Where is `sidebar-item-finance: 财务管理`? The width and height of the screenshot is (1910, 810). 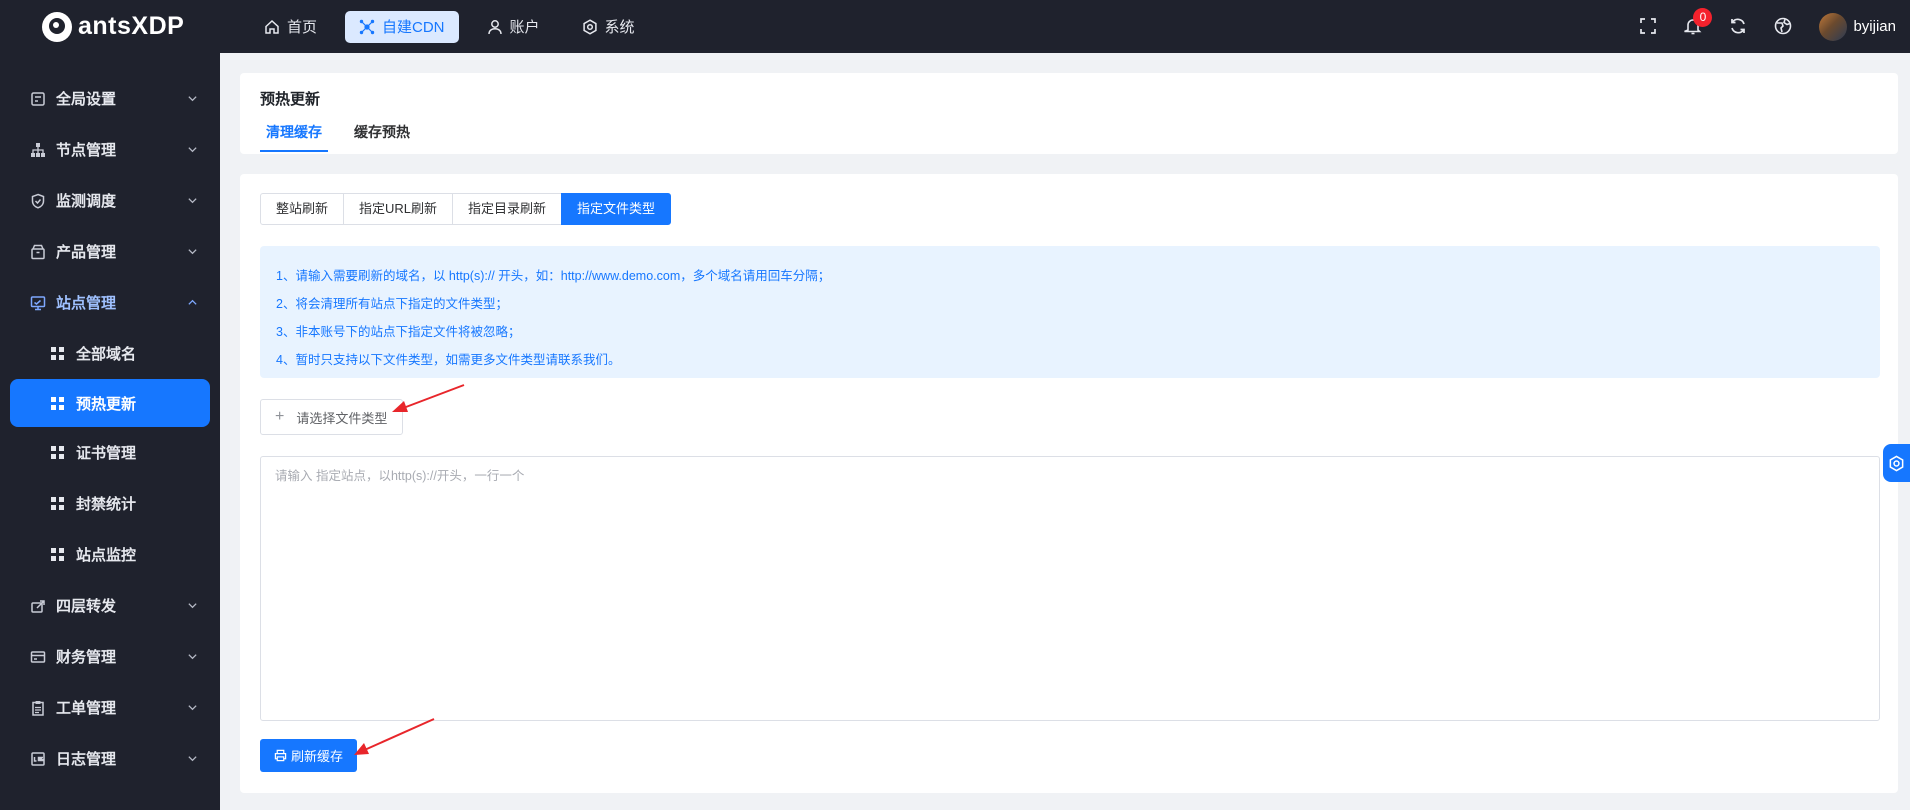
sidebar-item-finance: 财务管理 is located at coordinates (110, 656).